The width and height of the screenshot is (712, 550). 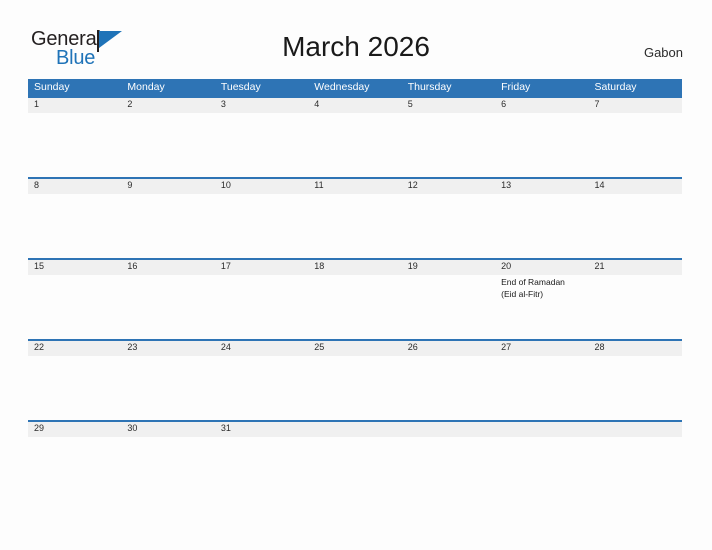 I want to click on calendar-day-cell: 20 End of Ramadan (Eid al-Fitr), so click(x=541, y=298).